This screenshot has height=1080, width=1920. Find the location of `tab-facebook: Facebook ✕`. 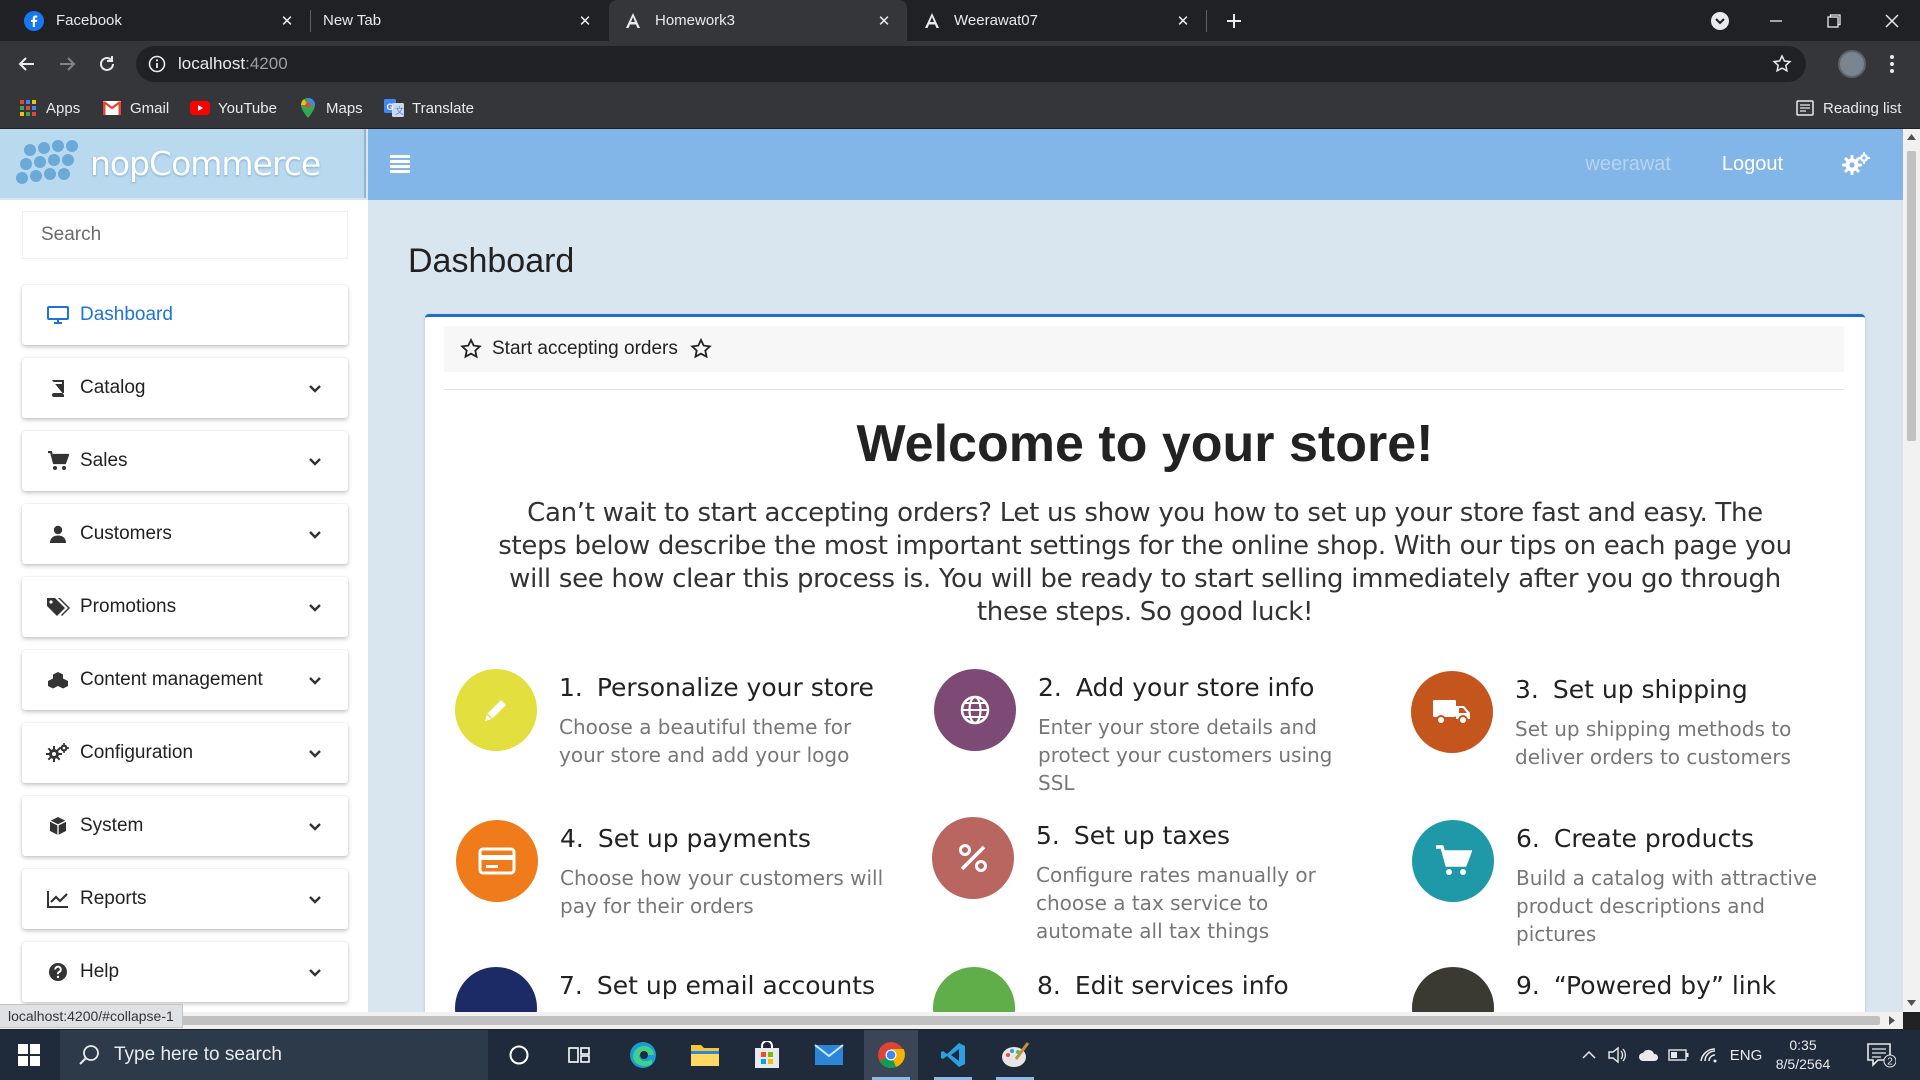

tab-facebook: Facebook ✕ is located at coordinates (155, 20).